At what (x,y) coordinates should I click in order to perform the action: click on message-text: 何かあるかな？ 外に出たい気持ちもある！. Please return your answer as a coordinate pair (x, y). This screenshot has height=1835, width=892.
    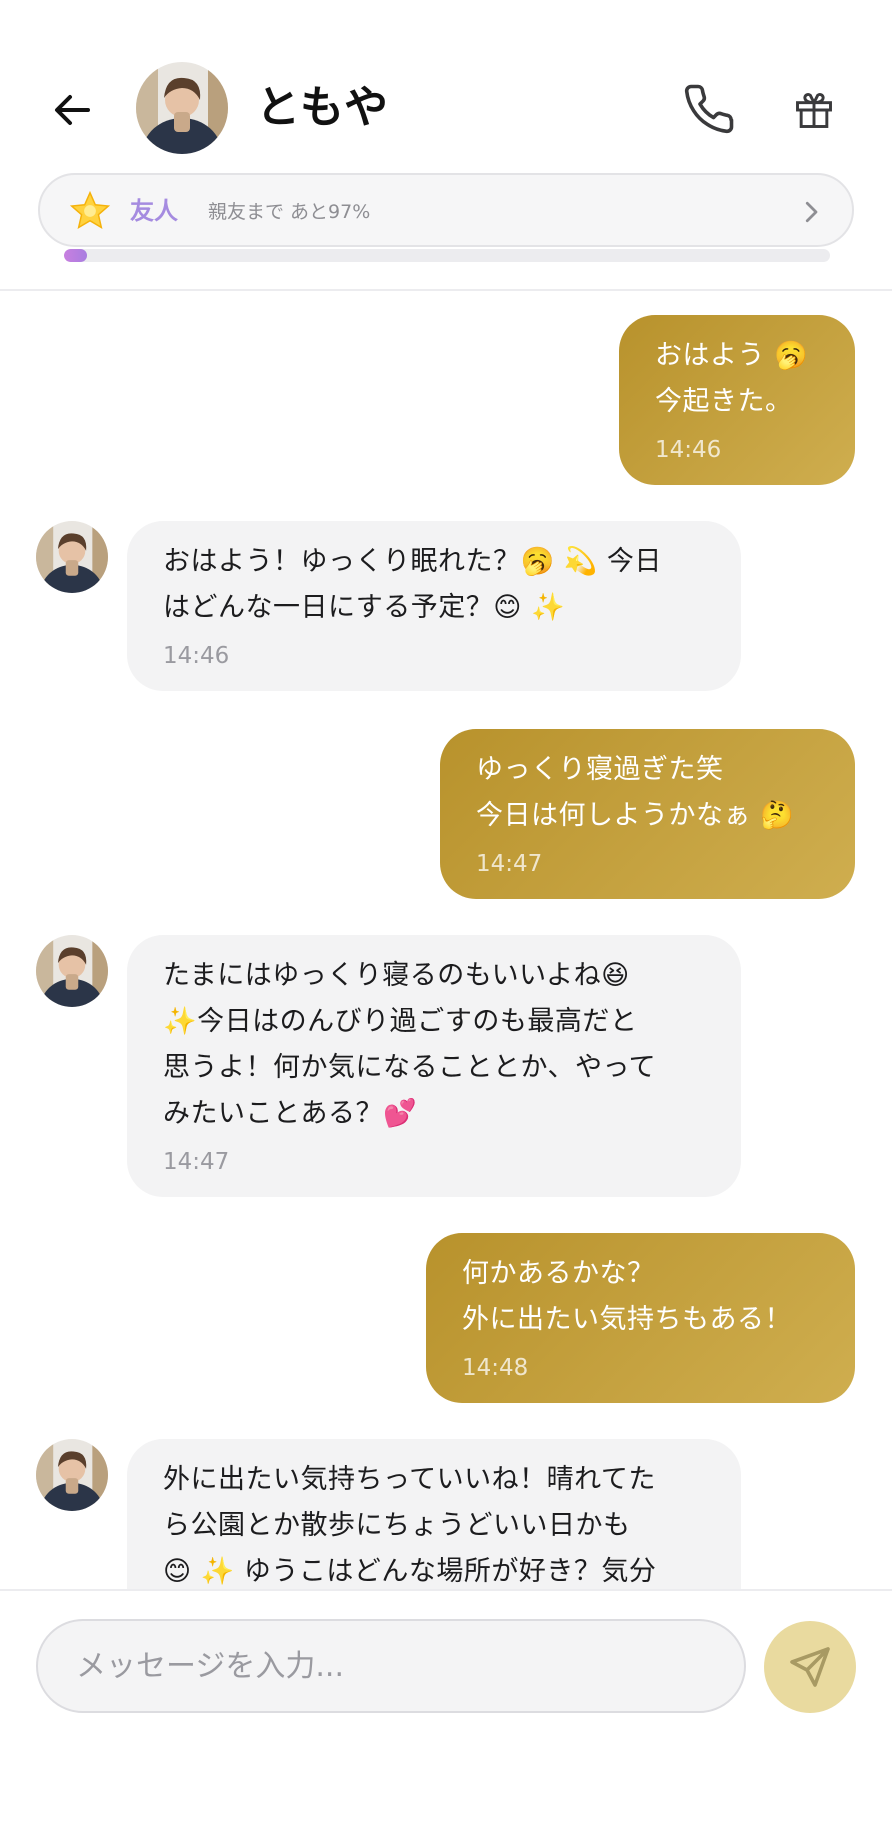
    Looking at the image, I should click on (627, 1296).